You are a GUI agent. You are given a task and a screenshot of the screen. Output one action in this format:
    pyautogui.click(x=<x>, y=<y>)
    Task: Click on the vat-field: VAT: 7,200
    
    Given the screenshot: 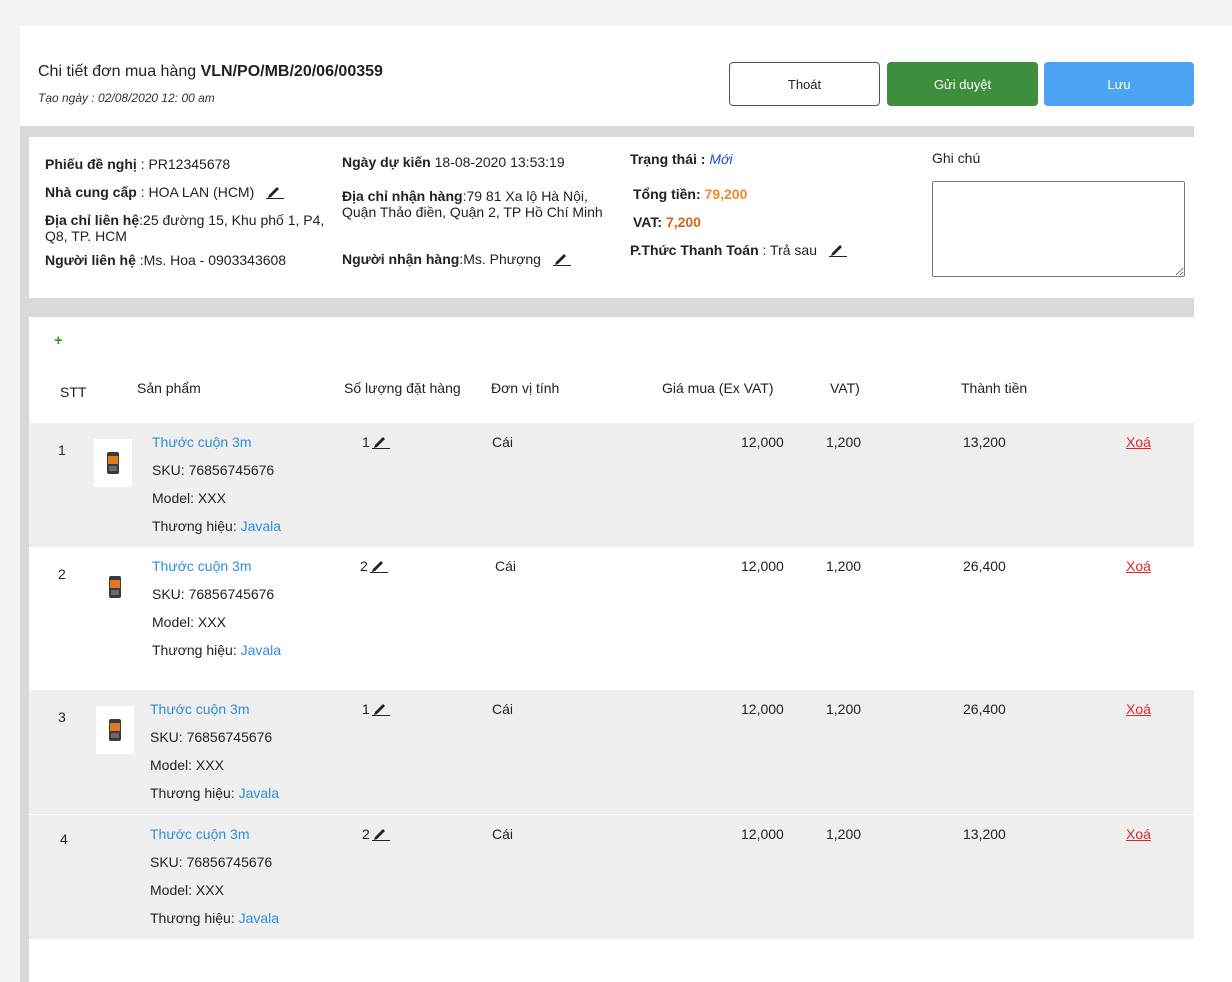 What is the action you would take?
    pyautogui.click(x=667, y=222)
    